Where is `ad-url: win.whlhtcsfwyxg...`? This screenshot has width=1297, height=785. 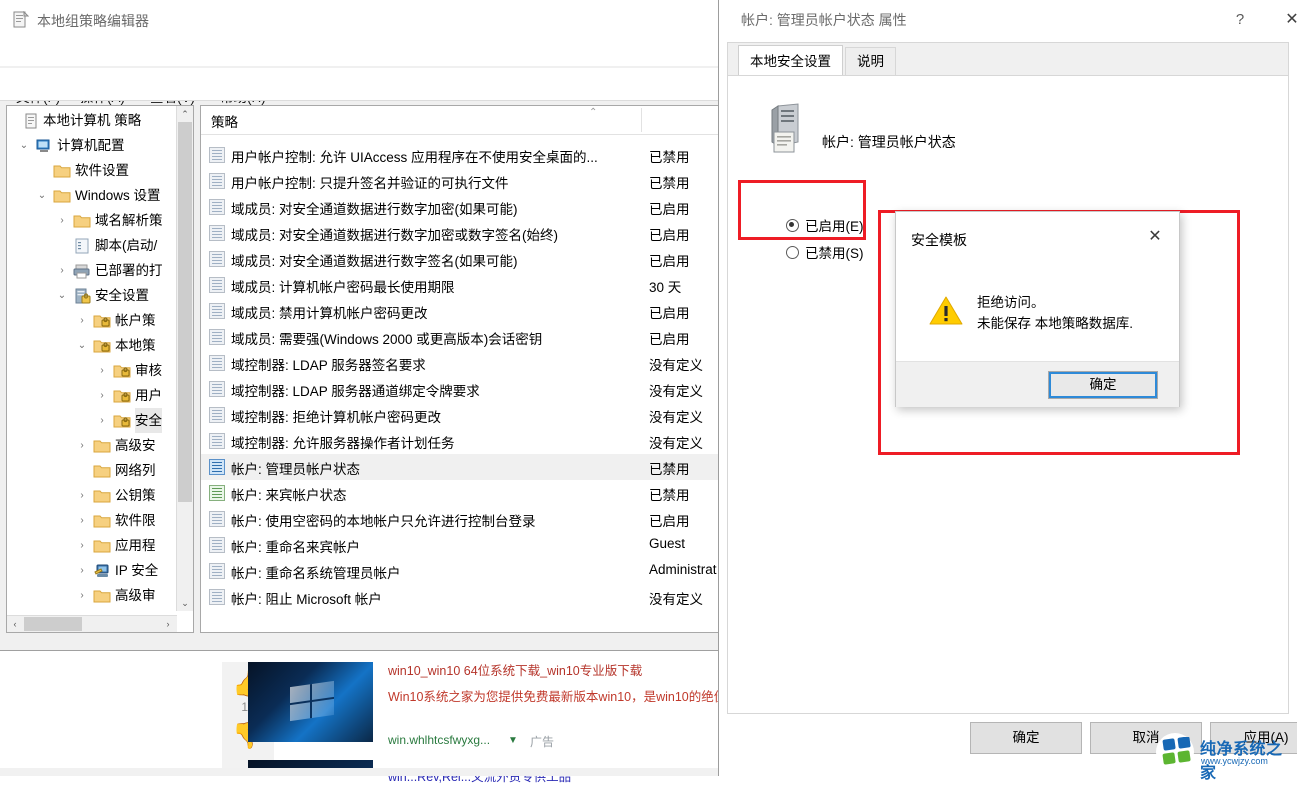
ad-url: win.whlhtcsfwyxg... is located at coordinates (439, 740).